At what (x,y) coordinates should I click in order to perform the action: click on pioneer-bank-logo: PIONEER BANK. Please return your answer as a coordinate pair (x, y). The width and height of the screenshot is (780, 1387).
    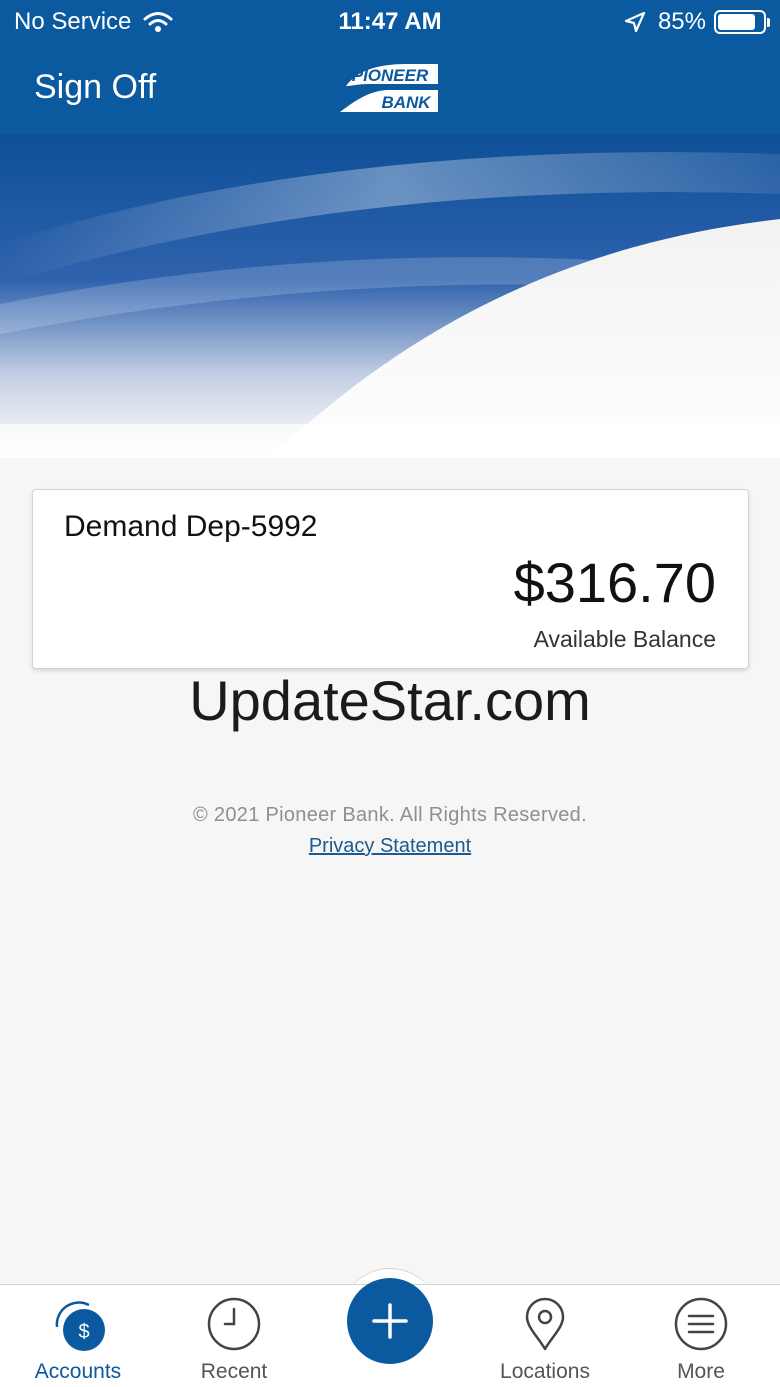
    Looking at the image, I should click on (389, 88).